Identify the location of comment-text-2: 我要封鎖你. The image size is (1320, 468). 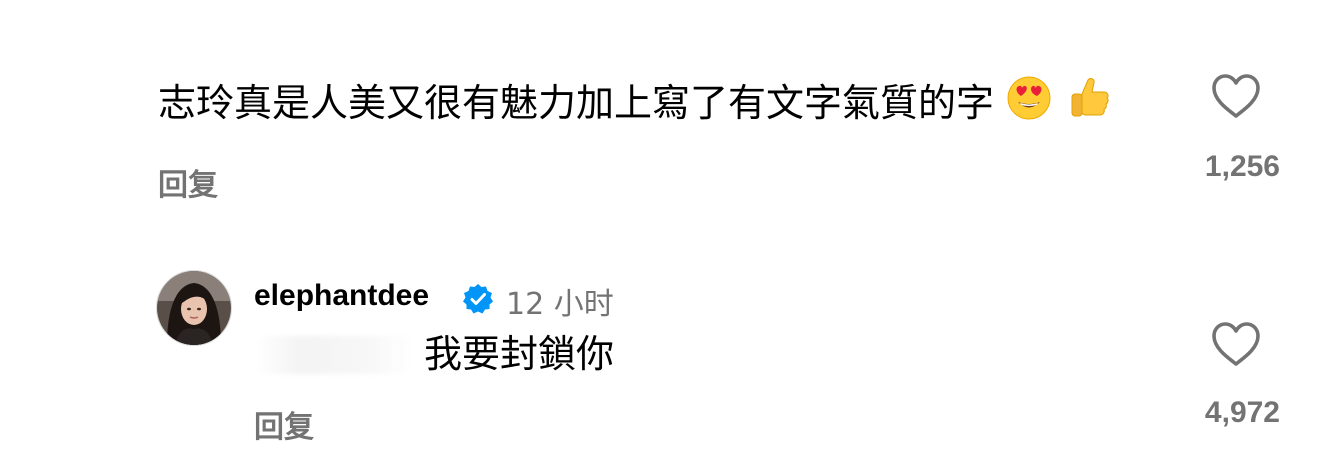
(519, 354).